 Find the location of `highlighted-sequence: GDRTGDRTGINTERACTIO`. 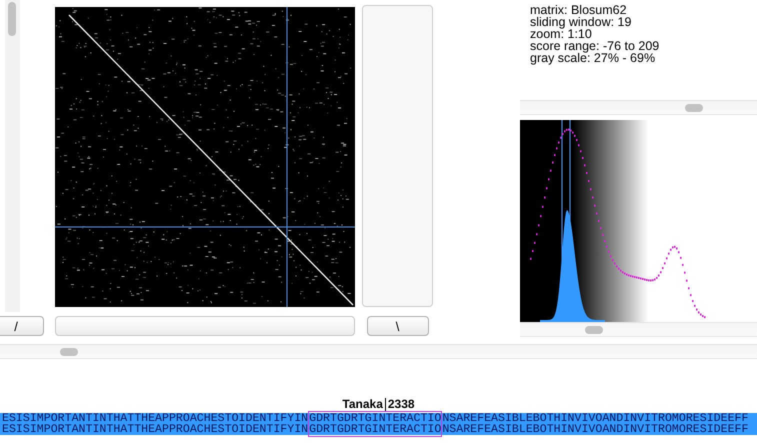

highlighted-sequence: GDRTGDRTGINTERACTIO is located at coordinates (375, 430).